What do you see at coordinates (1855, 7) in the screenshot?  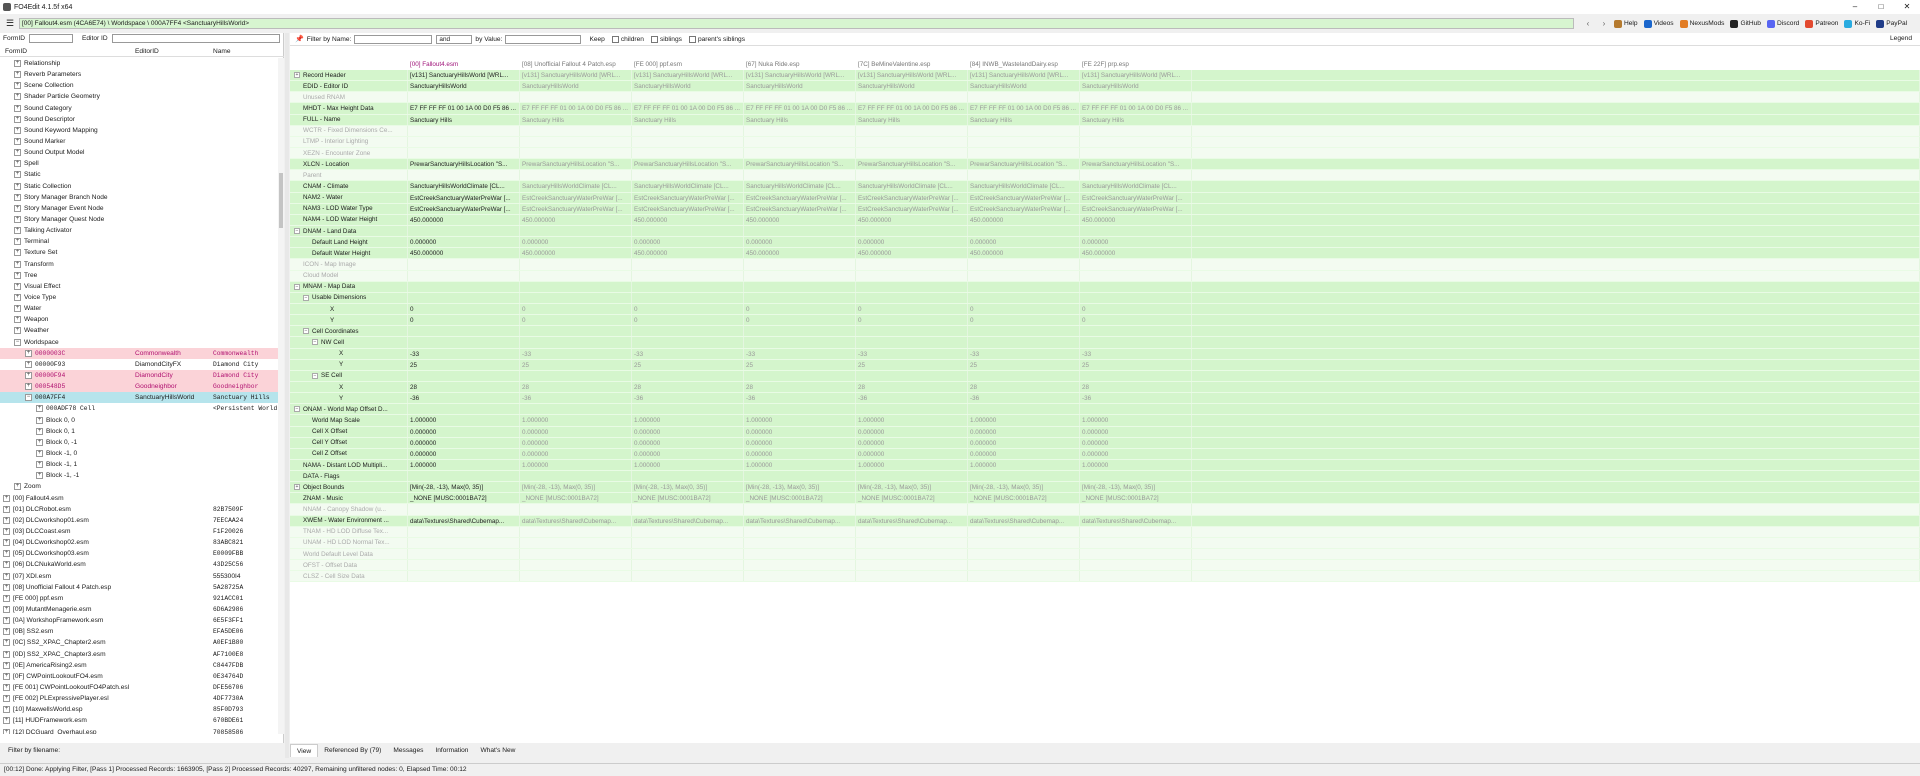 I see `minimize-icon: –` at bounding box center [1855, 7].